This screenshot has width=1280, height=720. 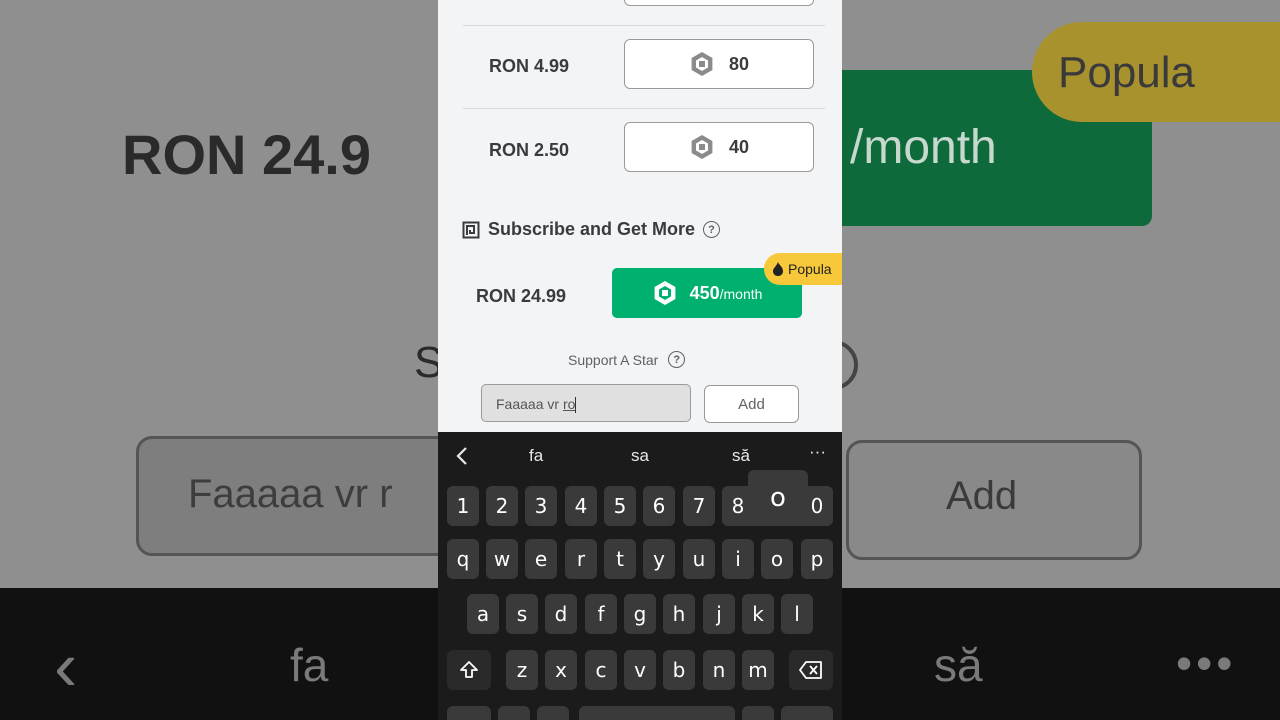 What do you see at coordinates (719, 614) in the screenshot?
I see `key-j: j` at bounding box center [719, 614].